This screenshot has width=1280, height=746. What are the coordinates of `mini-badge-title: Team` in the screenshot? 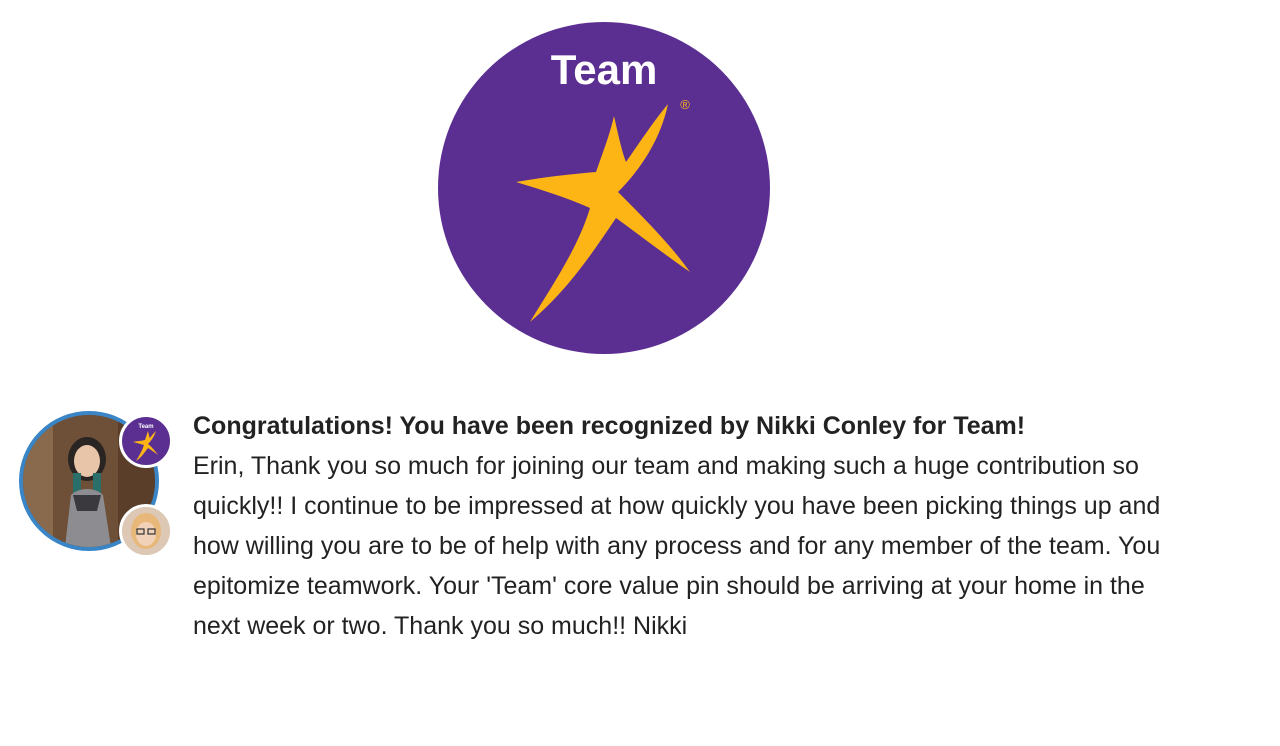 It's located at (145, 427).